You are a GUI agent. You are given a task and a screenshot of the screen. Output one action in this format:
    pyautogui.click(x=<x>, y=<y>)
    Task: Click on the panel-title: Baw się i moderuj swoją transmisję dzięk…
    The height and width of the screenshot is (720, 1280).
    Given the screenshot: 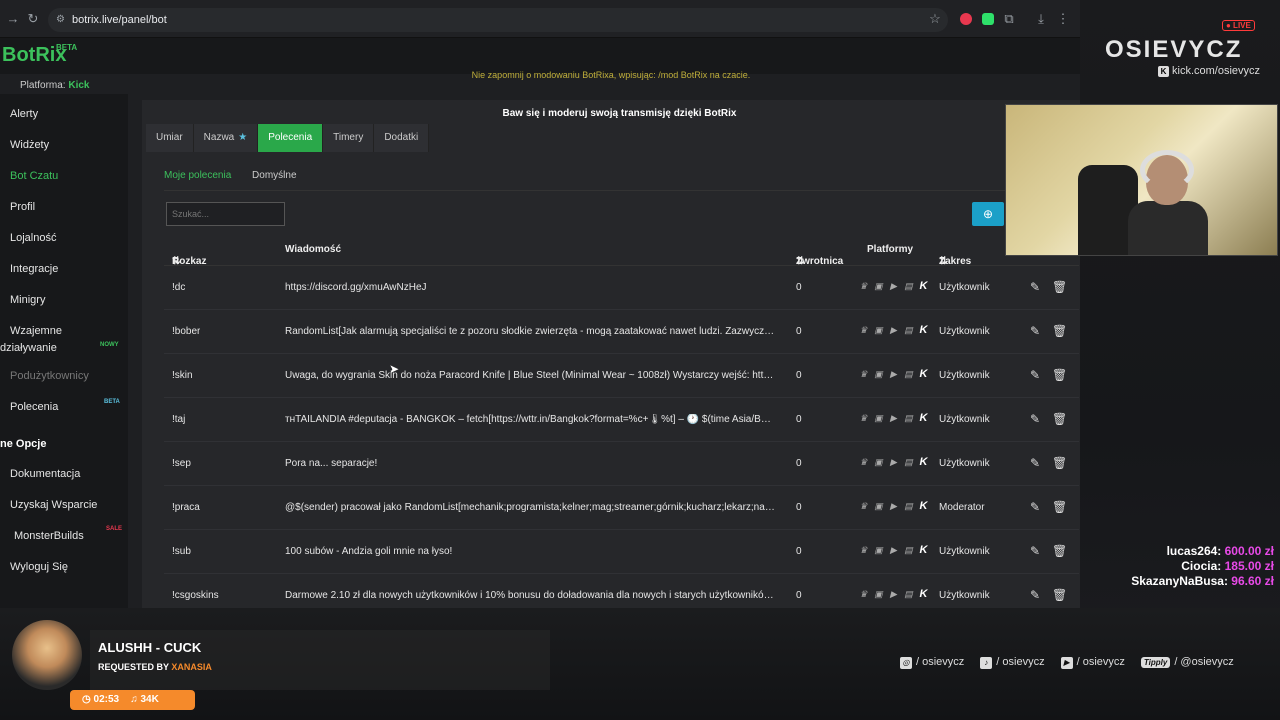 What is the action you would take?
    pyautogui.click(x=619, y=113)
    